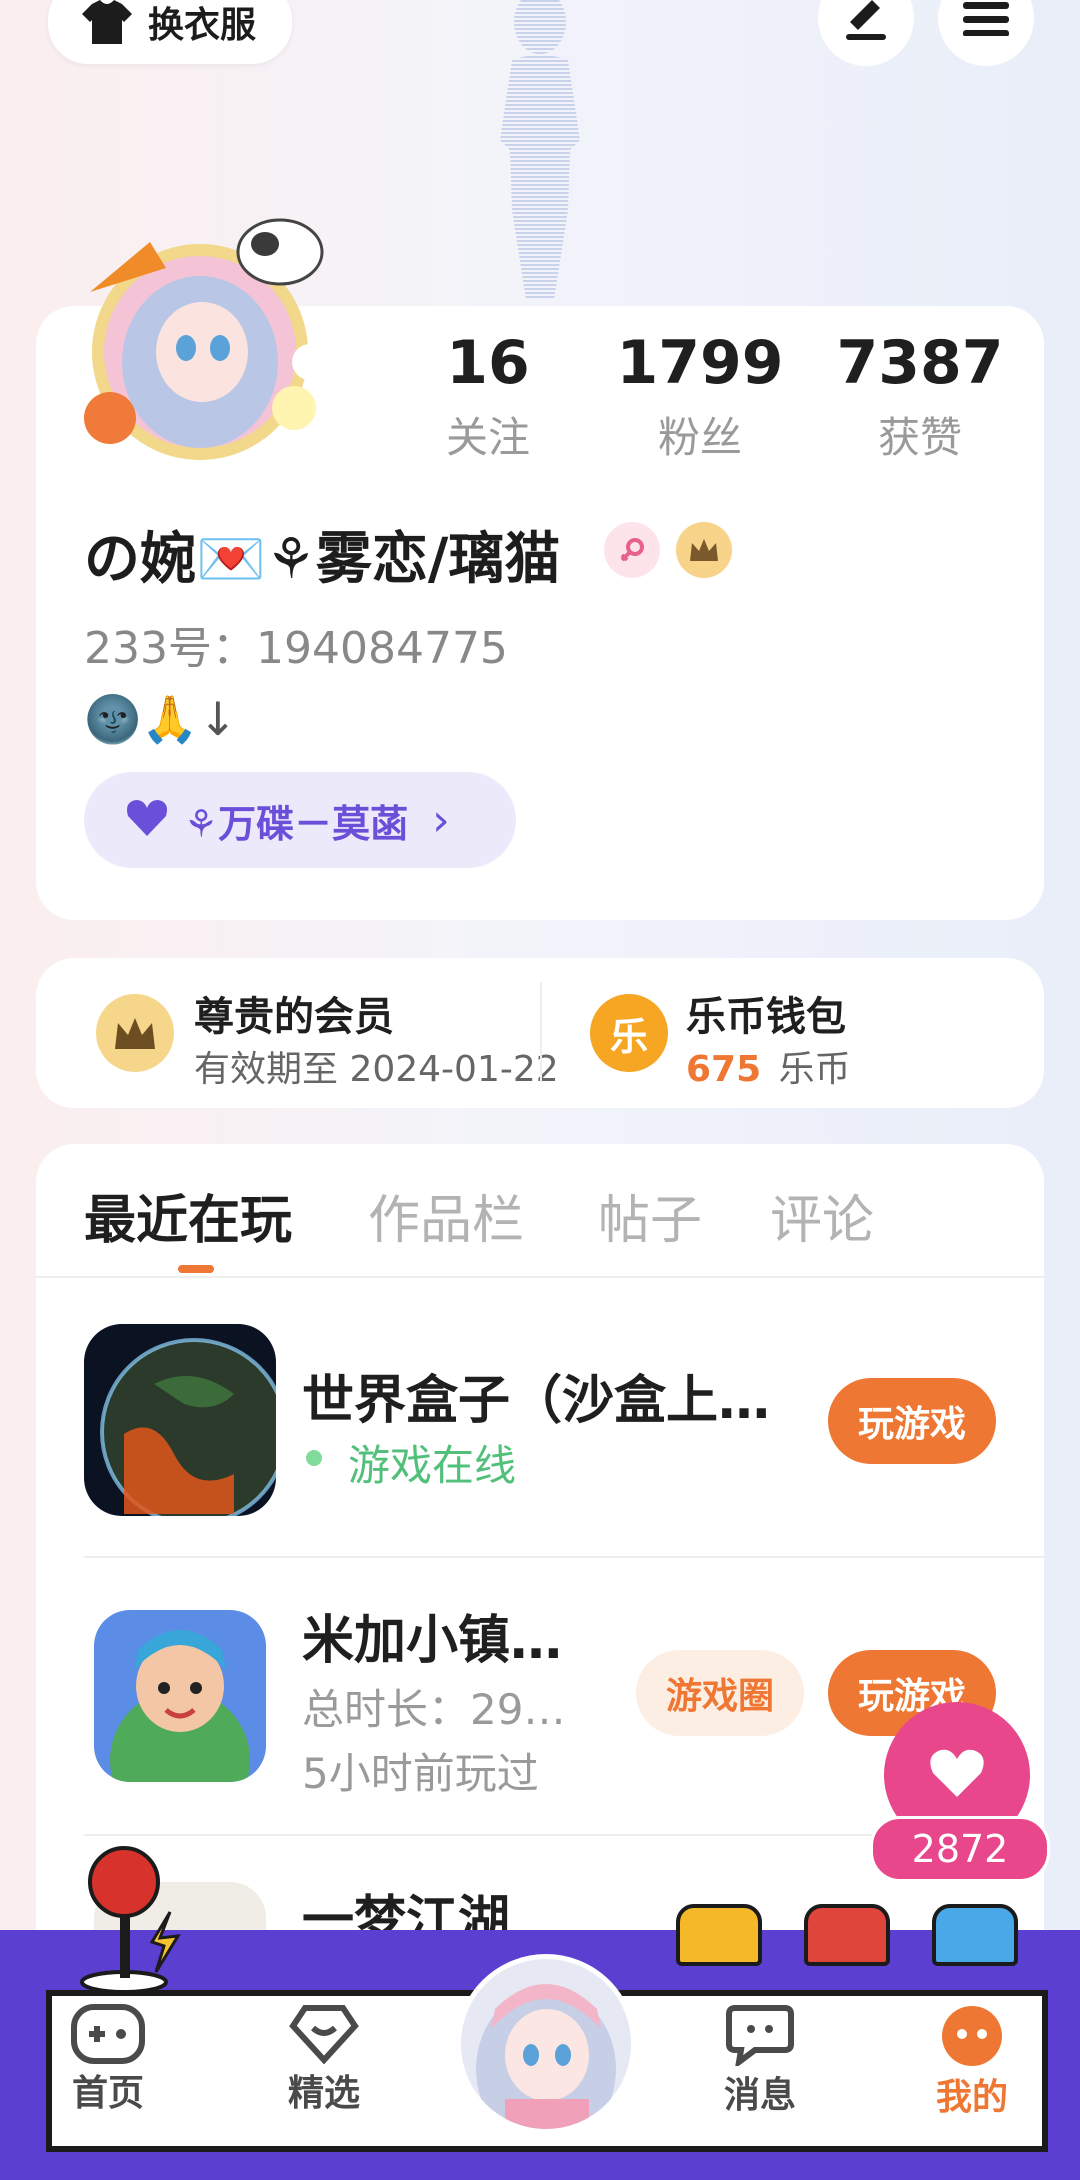  I want to click on game-list-item: 世界盒子（沙盒上… 游戏在线 玩游戏, so click(564, 1421).